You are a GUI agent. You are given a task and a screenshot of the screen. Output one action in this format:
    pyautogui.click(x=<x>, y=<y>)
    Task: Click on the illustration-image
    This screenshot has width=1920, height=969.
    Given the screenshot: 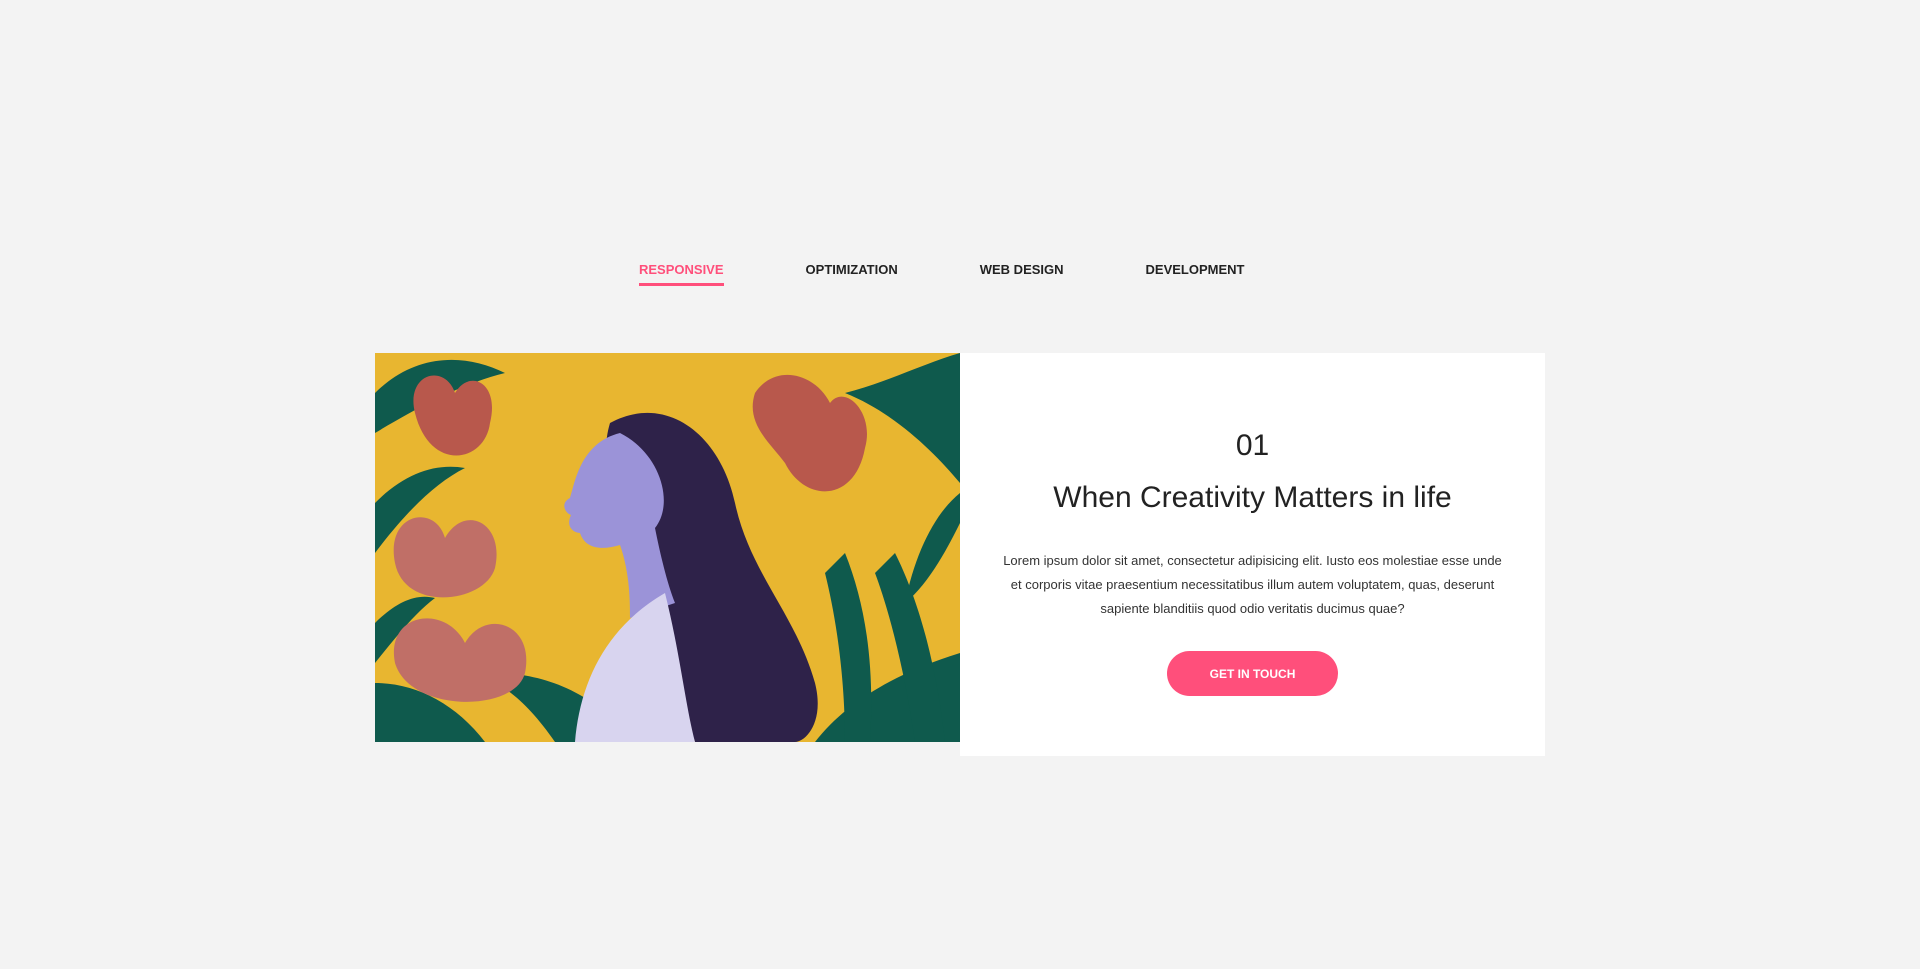 What is the action you would take?
    pyautogui.click(x=667, y=547)
    